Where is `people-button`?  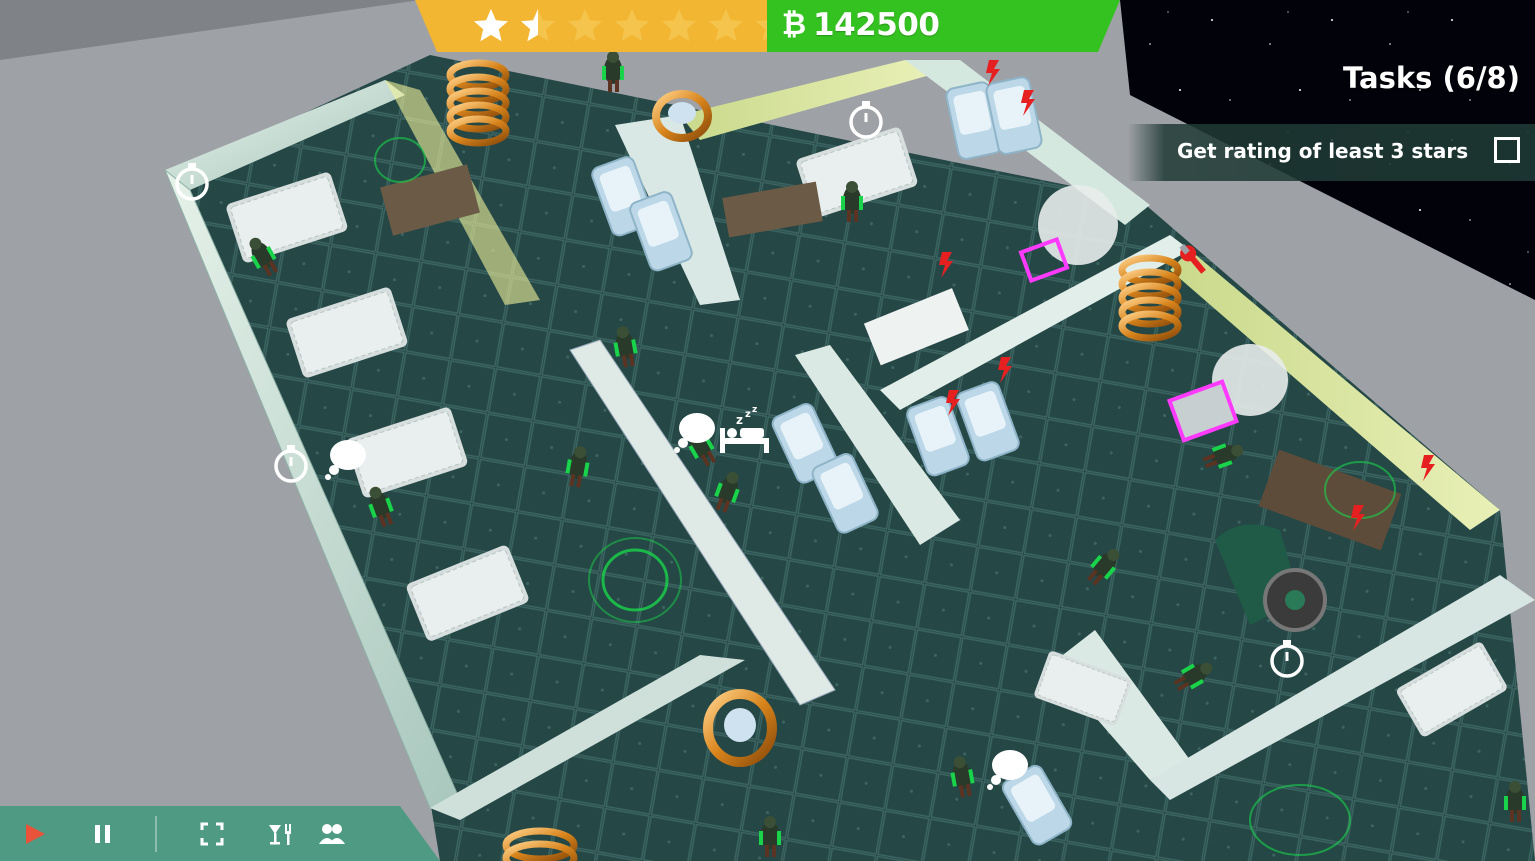
people-button is located at coordinates (332, 834).